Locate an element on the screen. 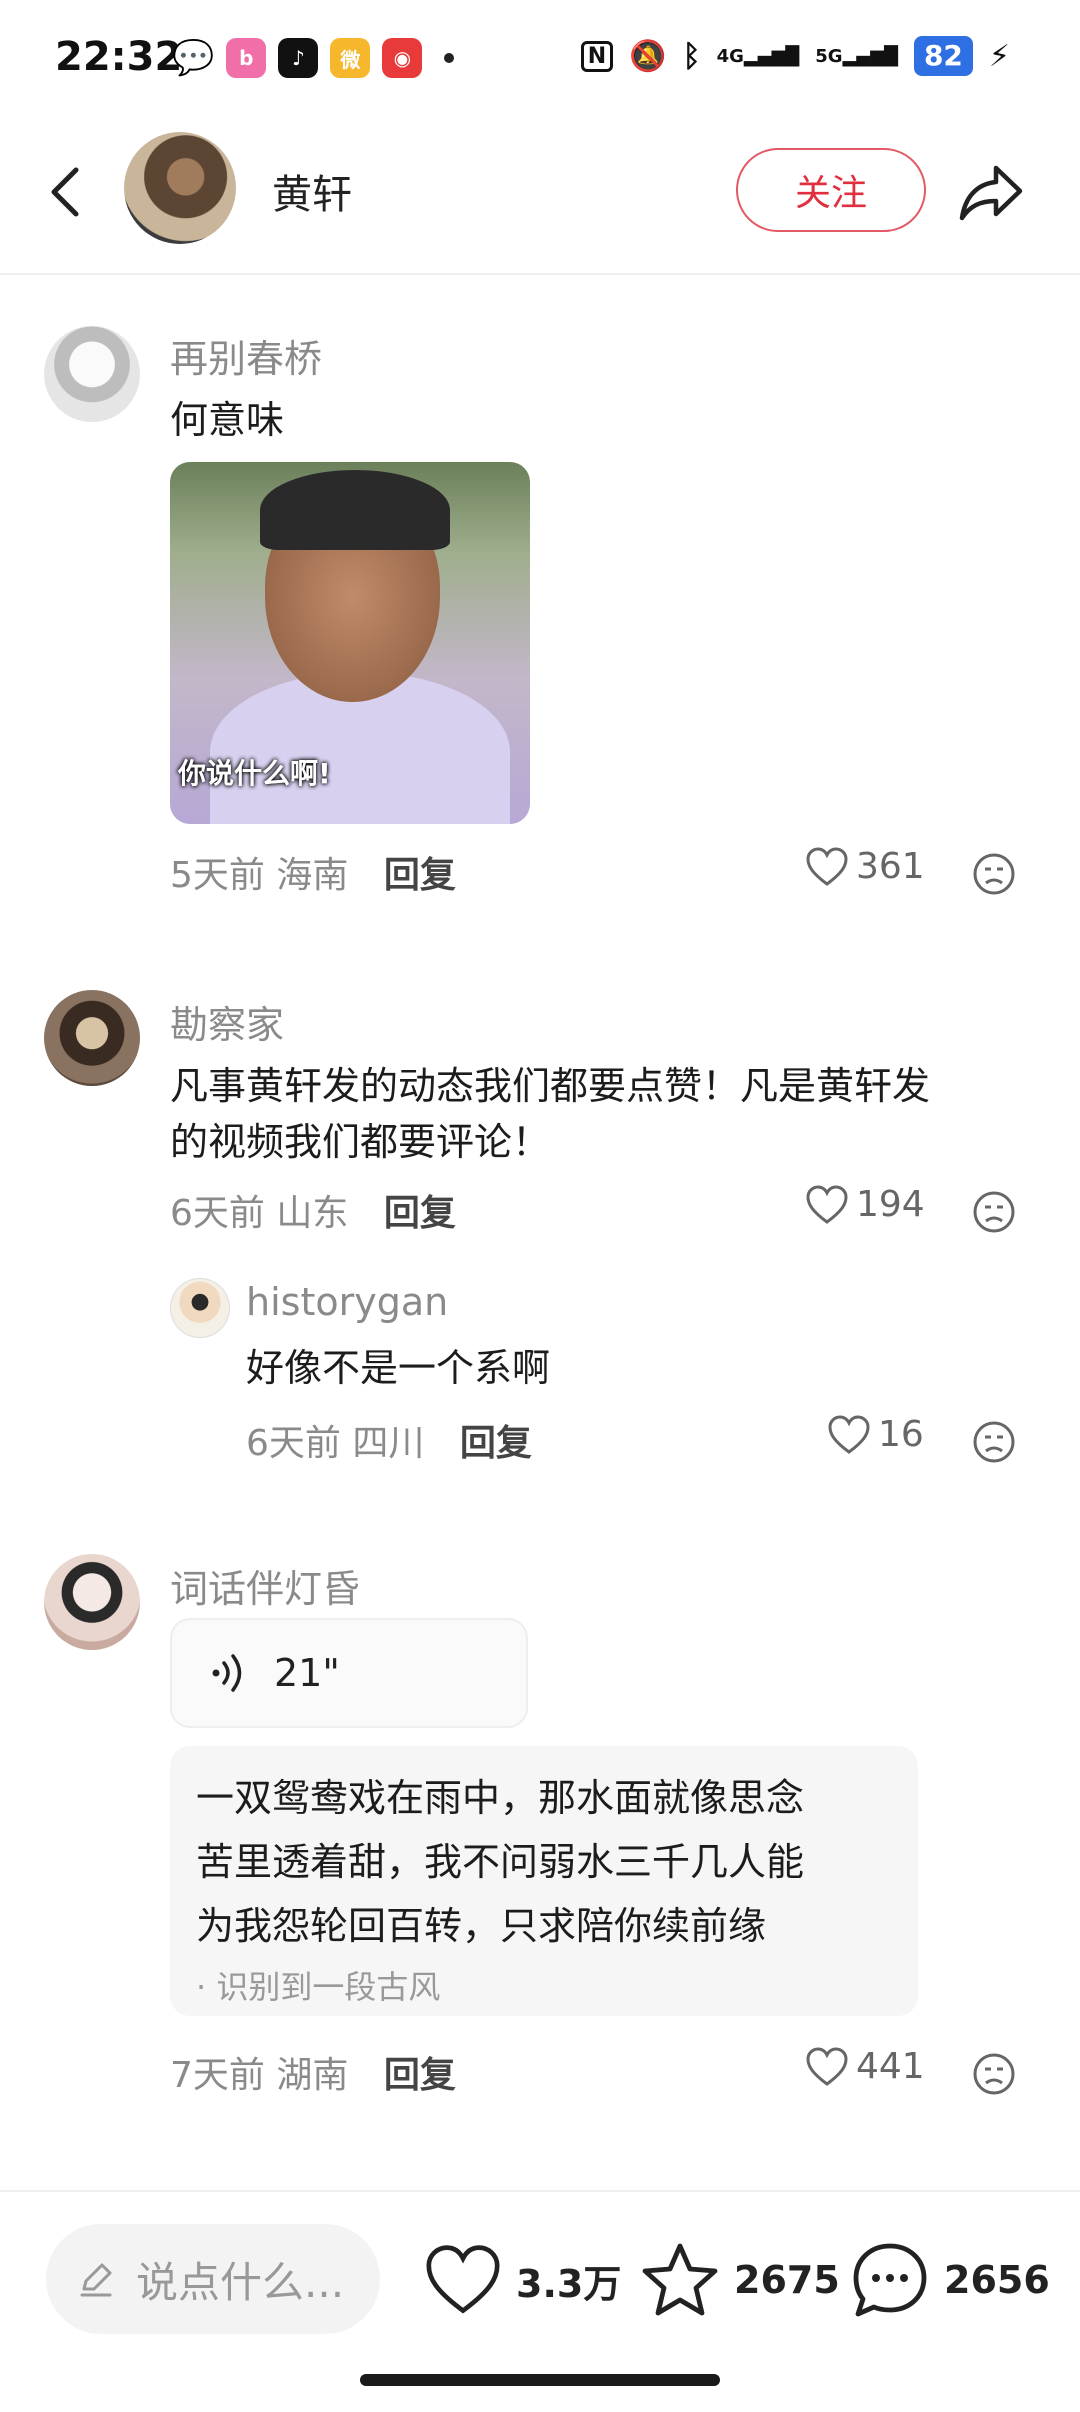  comment-meta: 5天前 海南 回复 is located at coordinates (313, 872).